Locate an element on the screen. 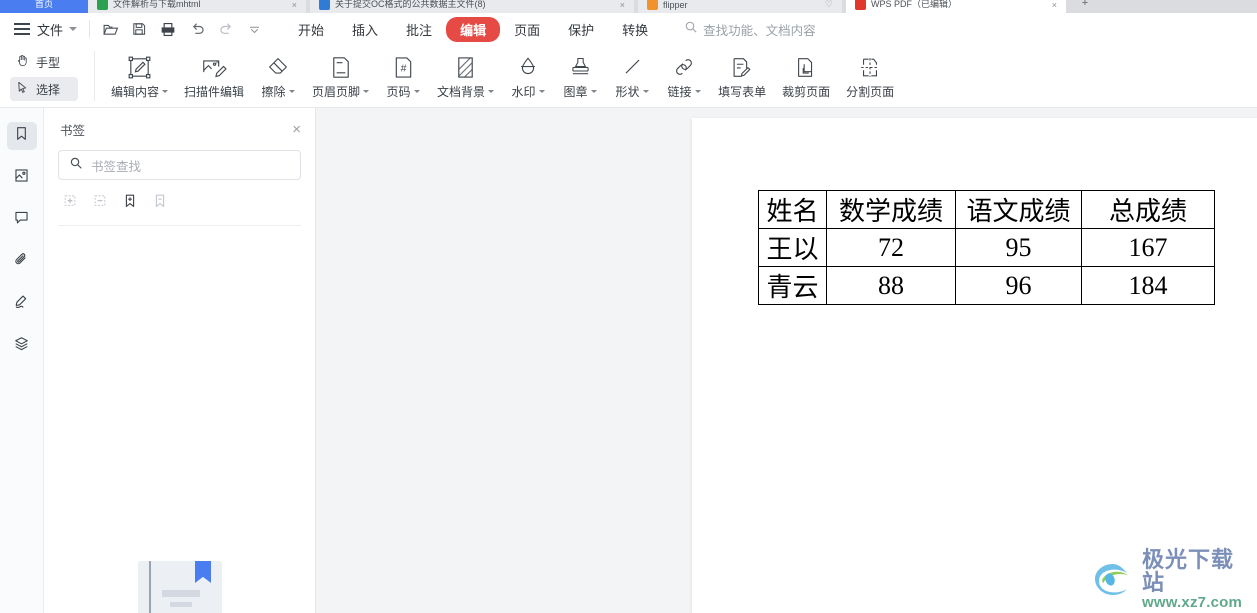  menu-bar: 文件 开始 插入 批注 编辑 页面 保护 转换 查找功能、文档内容 is located at coordinates (628, 29).